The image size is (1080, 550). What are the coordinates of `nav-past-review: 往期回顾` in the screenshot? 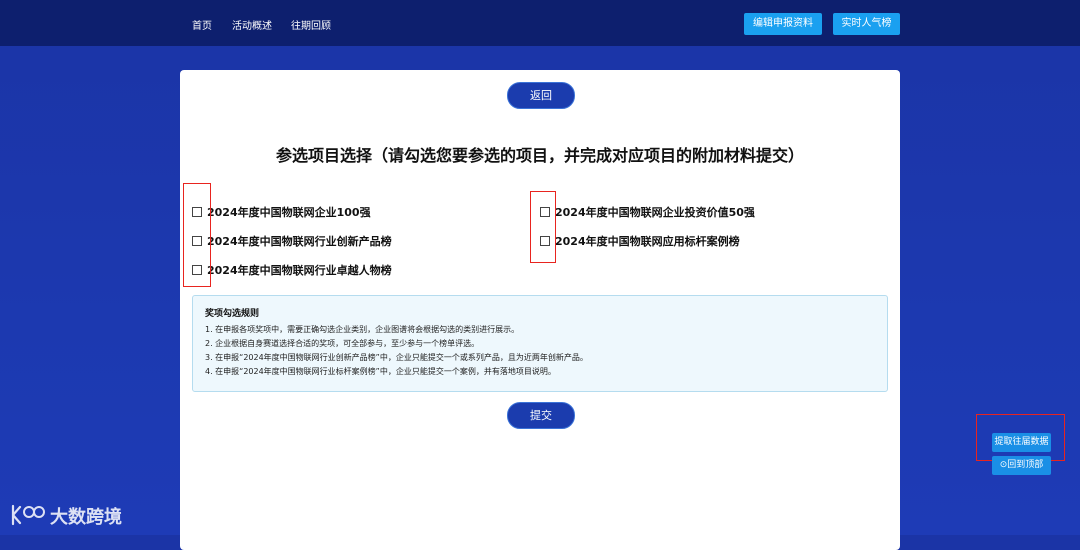 It's located at (311, 24).